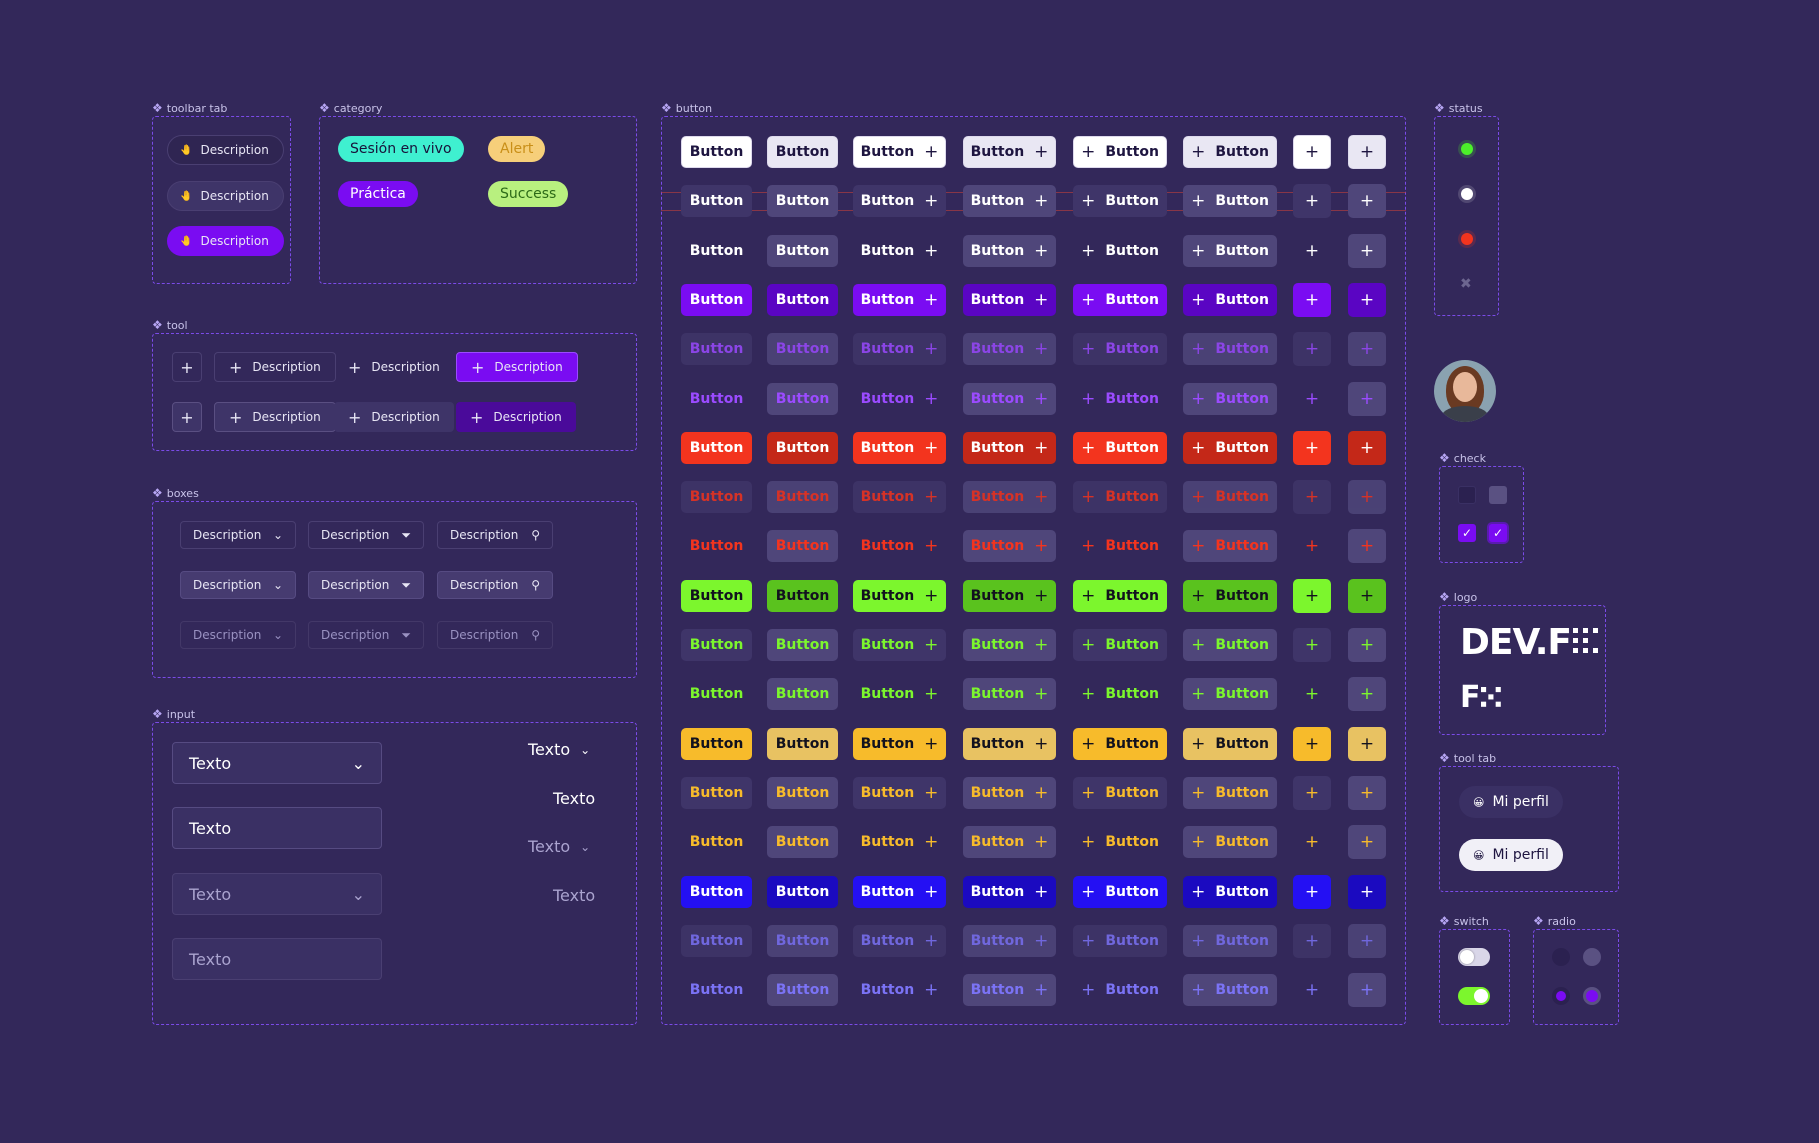 The height and width of the screenshot is (1143, 1819). Describe the element at coordinates (1312, 990) in the screenshot. I see `button-blue-r2-c6: +` at that location.